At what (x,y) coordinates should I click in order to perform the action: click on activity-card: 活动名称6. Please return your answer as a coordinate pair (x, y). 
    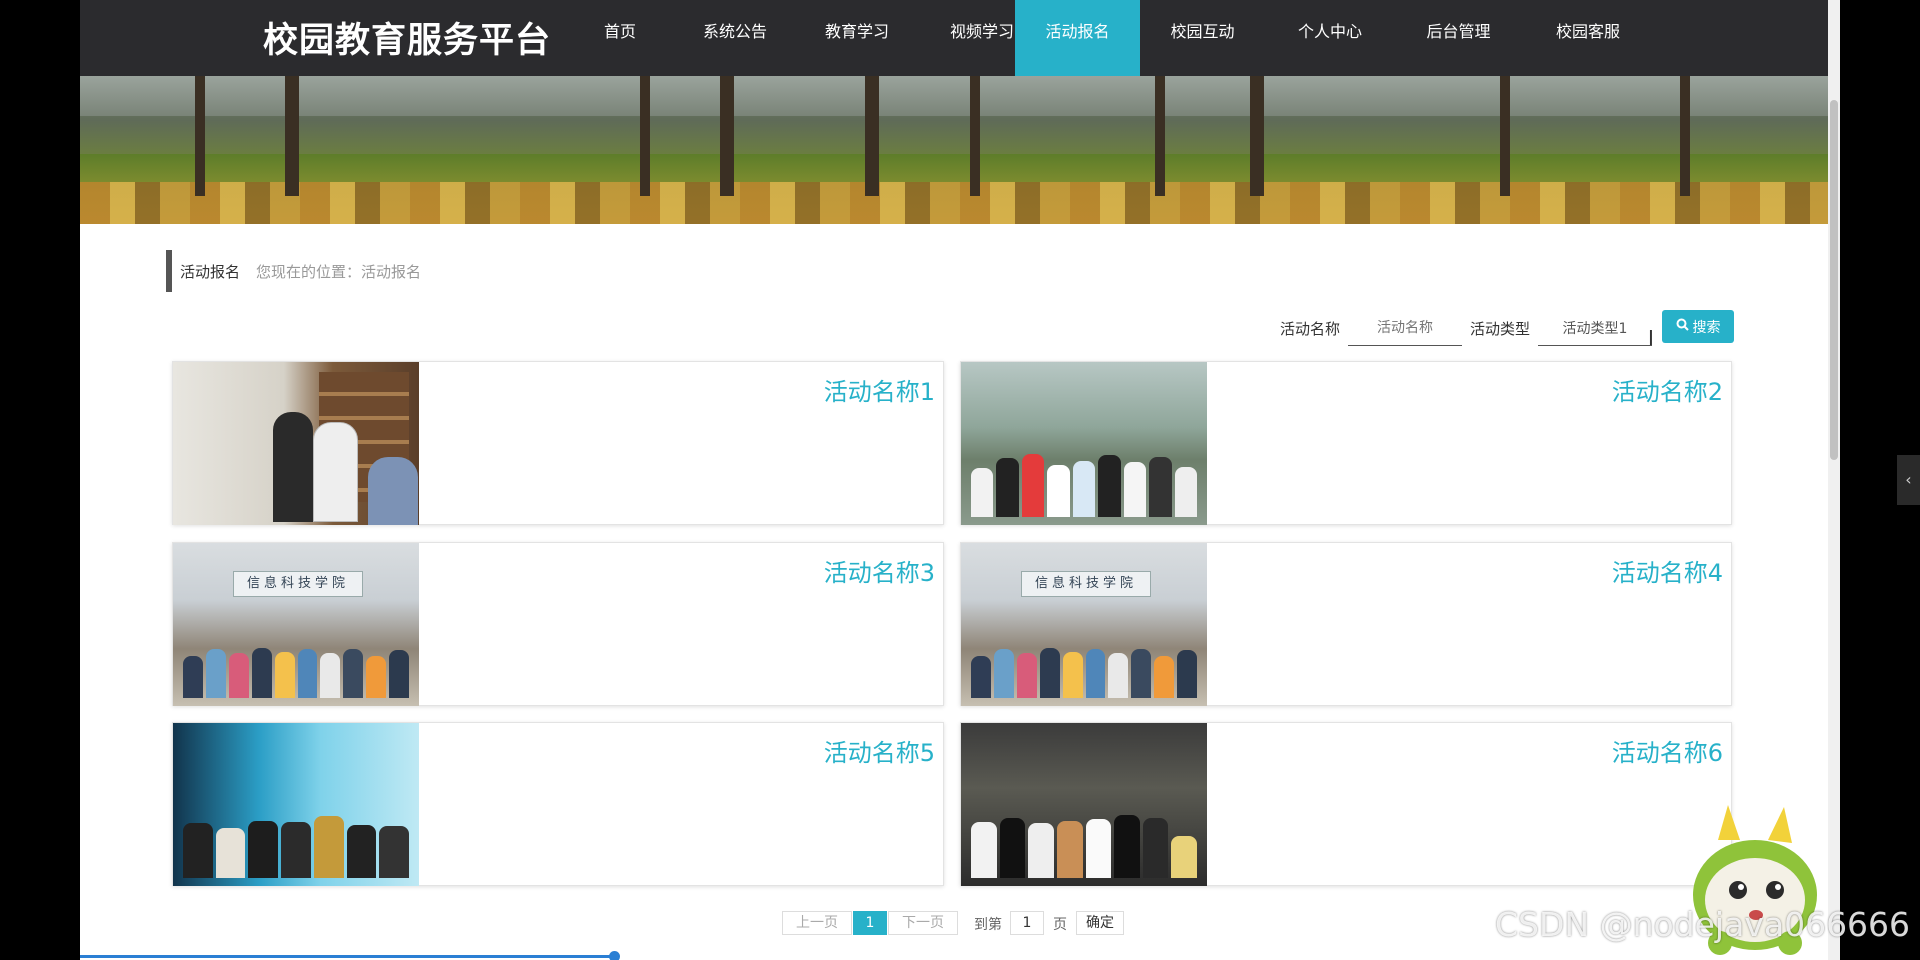
    Looking at the image, I should click on (1346, 804).